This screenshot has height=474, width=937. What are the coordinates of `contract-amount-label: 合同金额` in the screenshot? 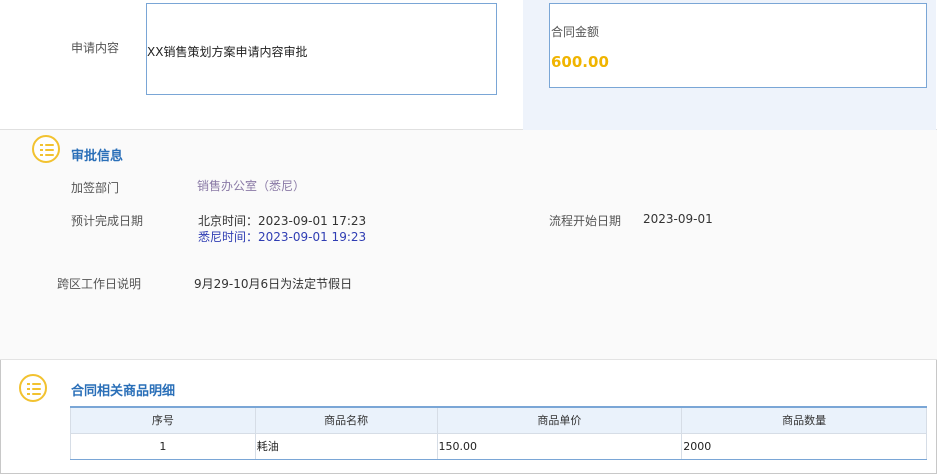 It's located at (575, 32).